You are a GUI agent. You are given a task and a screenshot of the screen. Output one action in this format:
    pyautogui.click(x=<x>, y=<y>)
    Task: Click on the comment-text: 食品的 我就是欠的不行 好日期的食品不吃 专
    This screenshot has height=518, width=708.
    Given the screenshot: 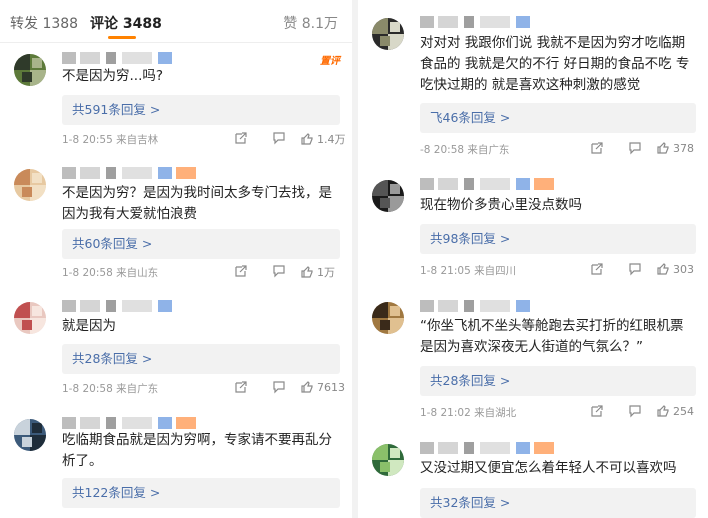 What is the action you would take?
    pyautogui.click(x=555, y=64)
    